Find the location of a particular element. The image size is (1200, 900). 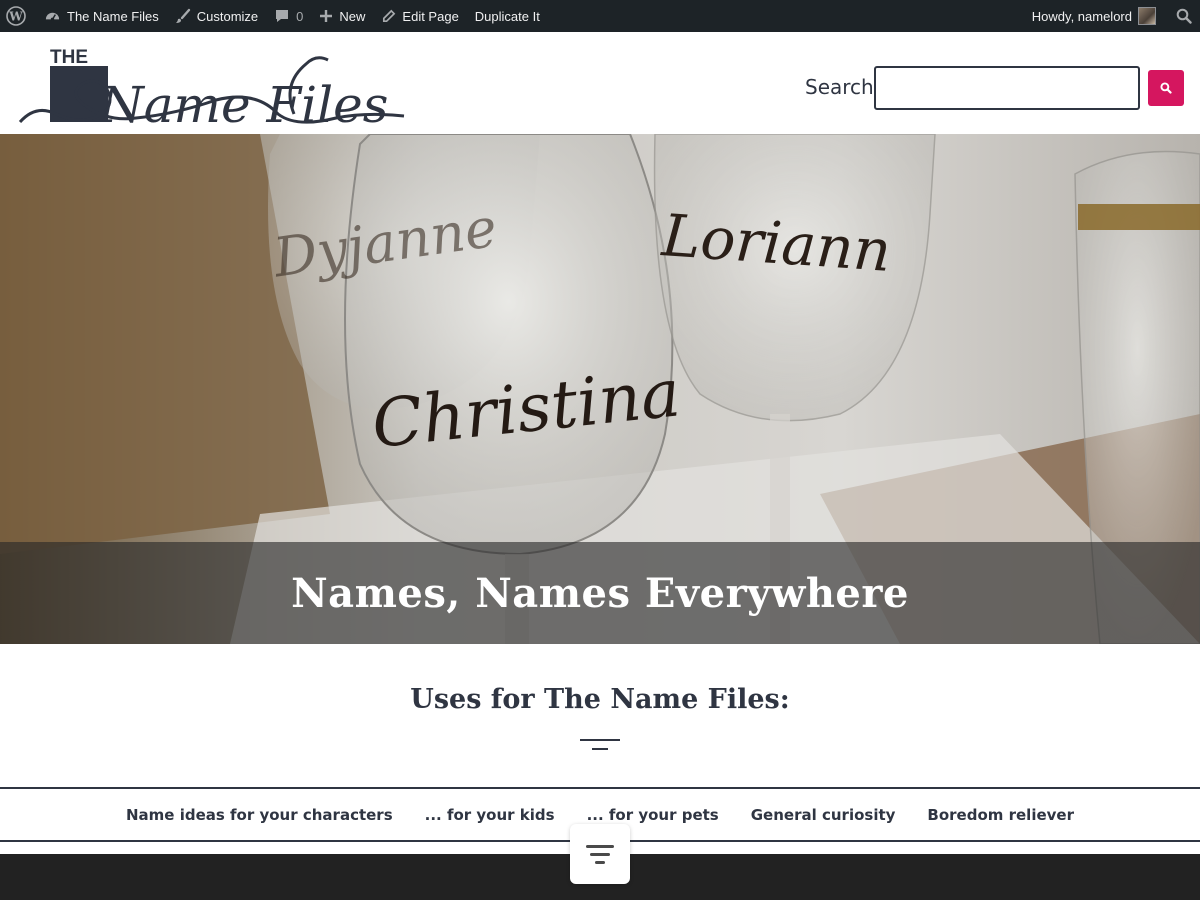

hero-caption-band: Names, Names Everywhere is located at coordinates (600, 593).